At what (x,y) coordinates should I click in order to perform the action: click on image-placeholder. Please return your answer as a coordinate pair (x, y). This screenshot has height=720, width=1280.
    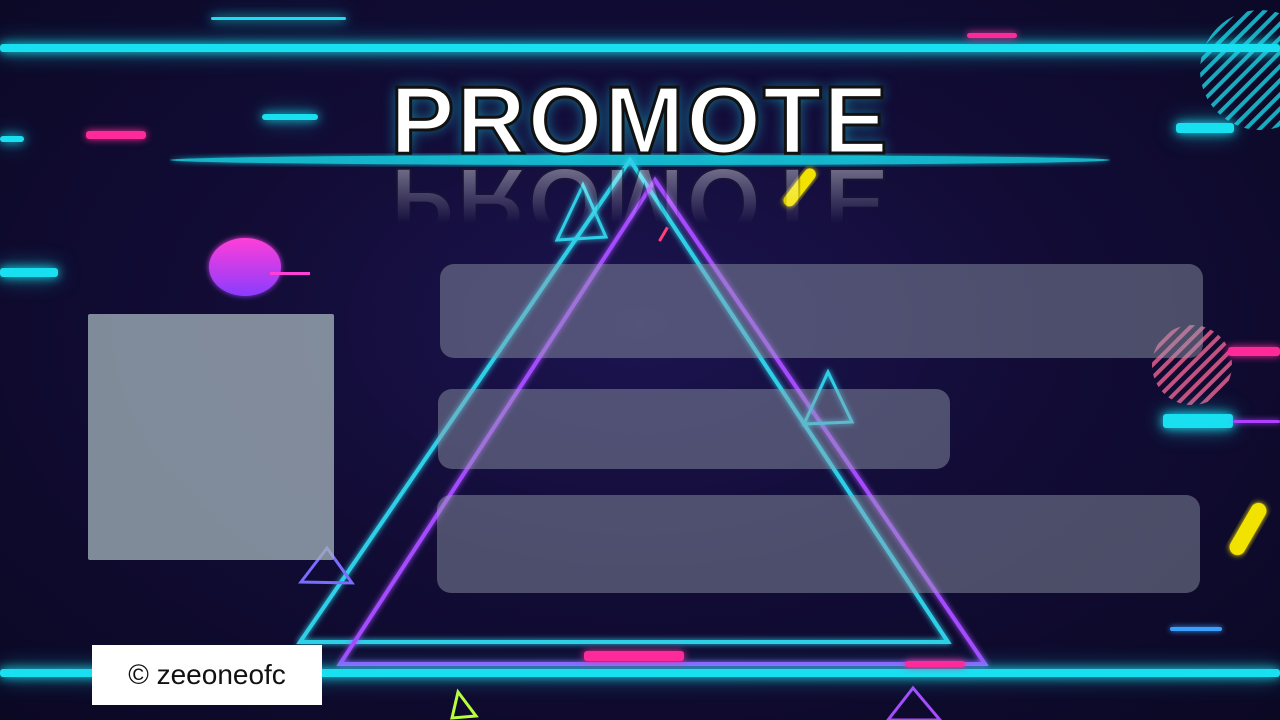
    Looking at the image, I should click on (211, 437).